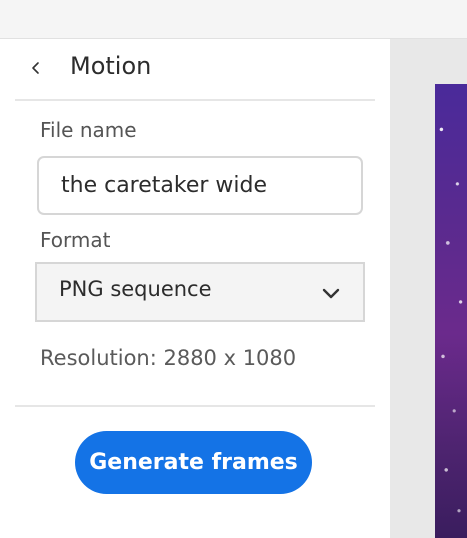 The height and width of the screenshot is (538, 467). Describe the element at coordinates (195, 406) in the screenshot. I see `footer-divider` at that location.